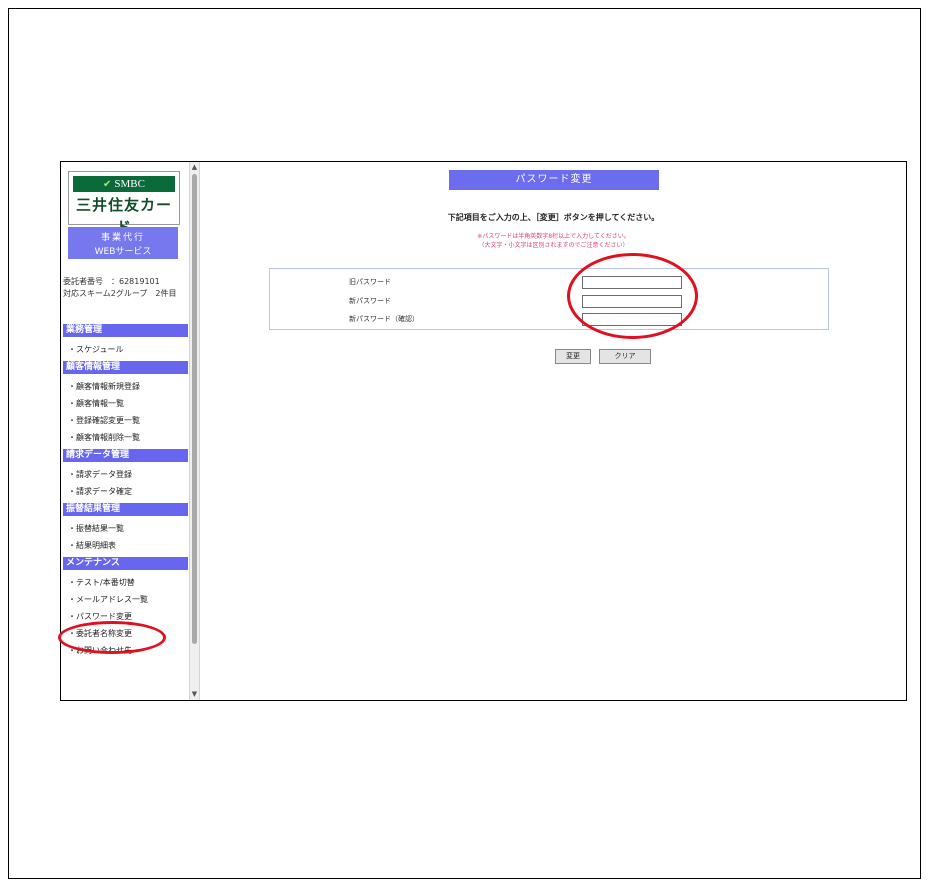 This screenshot has height=887, width=929. What do you see at coordinates (549, 283) in the screenshot?
I see `form-row-old-password: 旧パスワード` at bounding box center [549, 283].